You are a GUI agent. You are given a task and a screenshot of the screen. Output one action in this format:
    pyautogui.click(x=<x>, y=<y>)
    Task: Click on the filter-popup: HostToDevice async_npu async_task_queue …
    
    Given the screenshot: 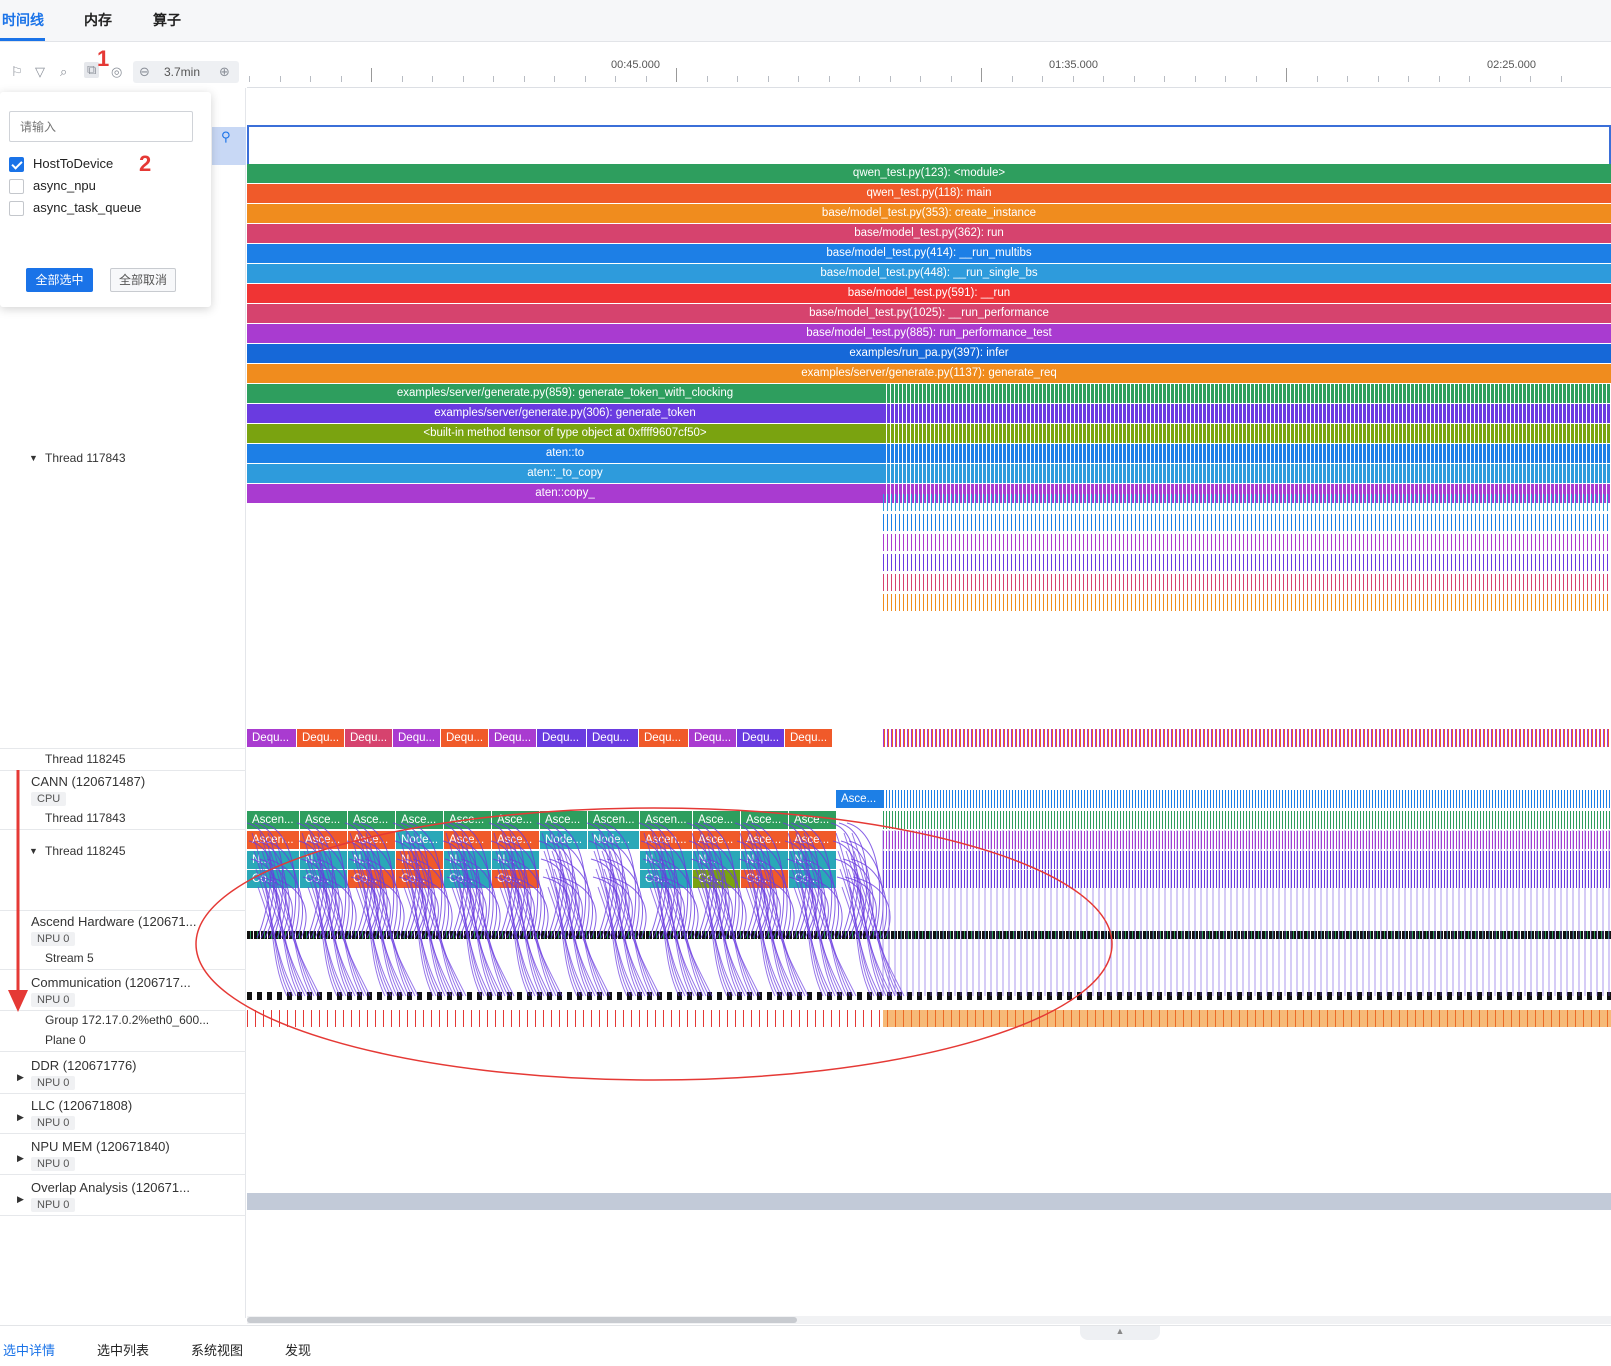 What is the action you would take?
    pyautogui.click(x=105, y=199)
    